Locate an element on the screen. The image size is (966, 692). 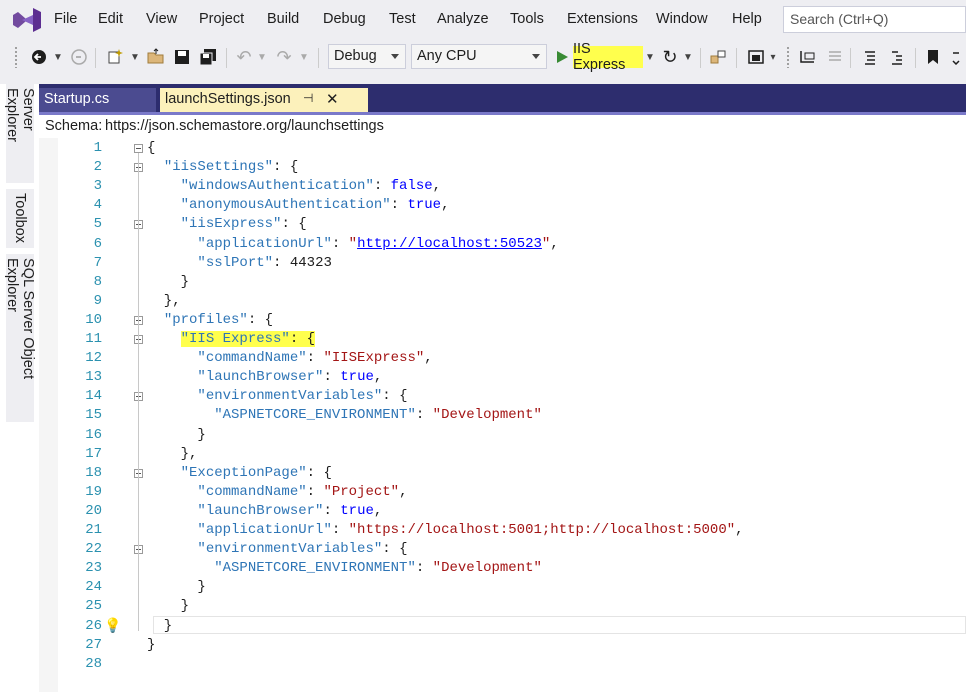
save-icon is located at coordinates (182, 57).